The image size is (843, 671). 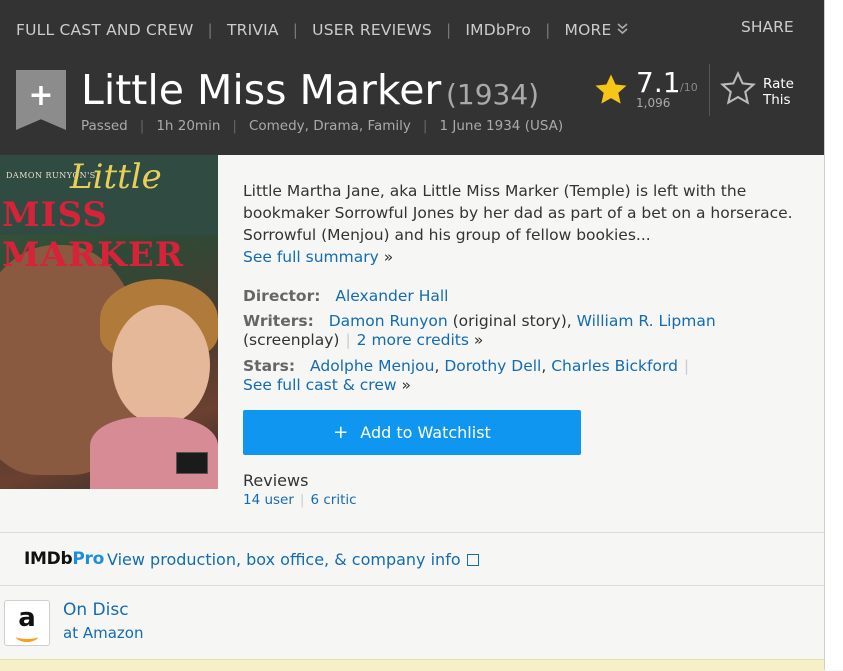 I want to click on nav-trivia: TRIVIA, so click(x=253, y=30).